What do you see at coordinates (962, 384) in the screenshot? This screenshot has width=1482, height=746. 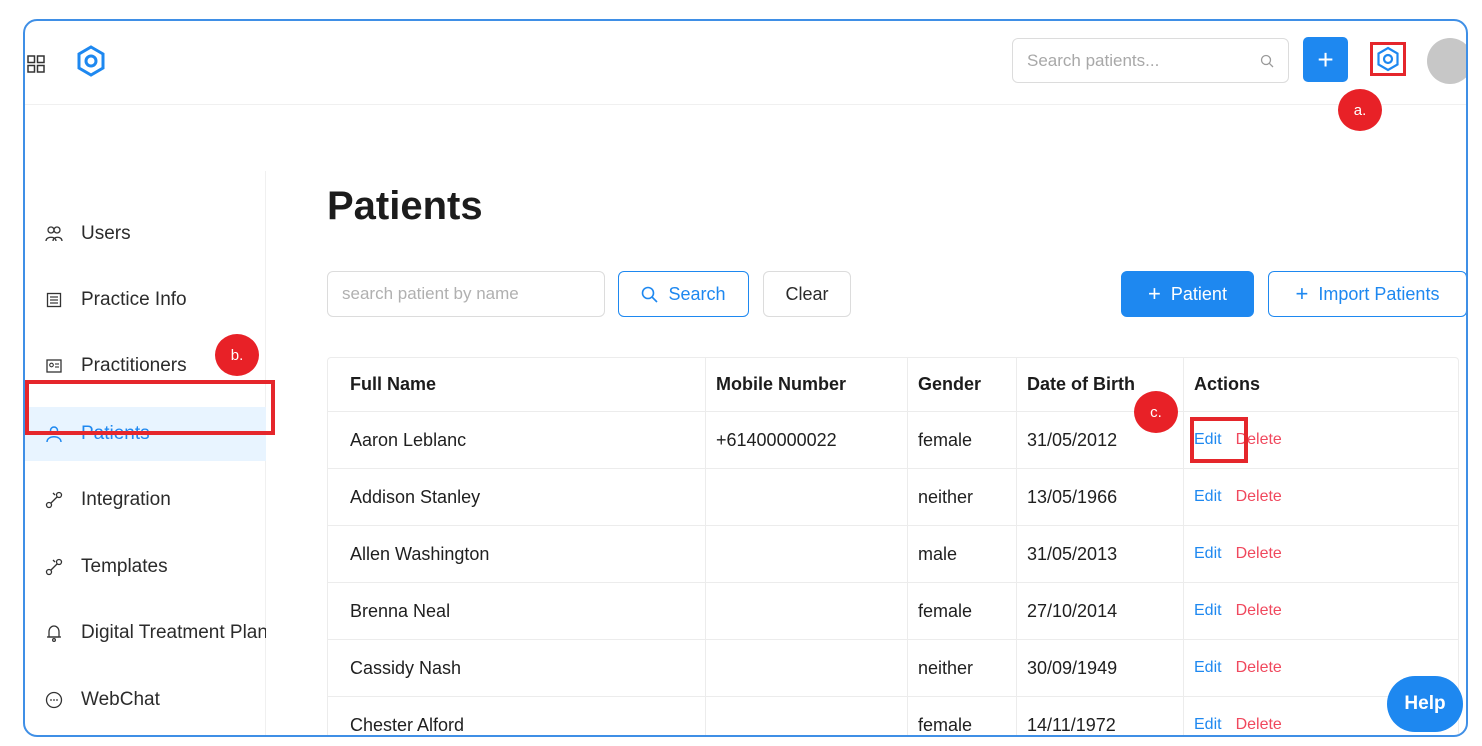 I see `column-header-gender: Gender` at bounding box center [962, 384].